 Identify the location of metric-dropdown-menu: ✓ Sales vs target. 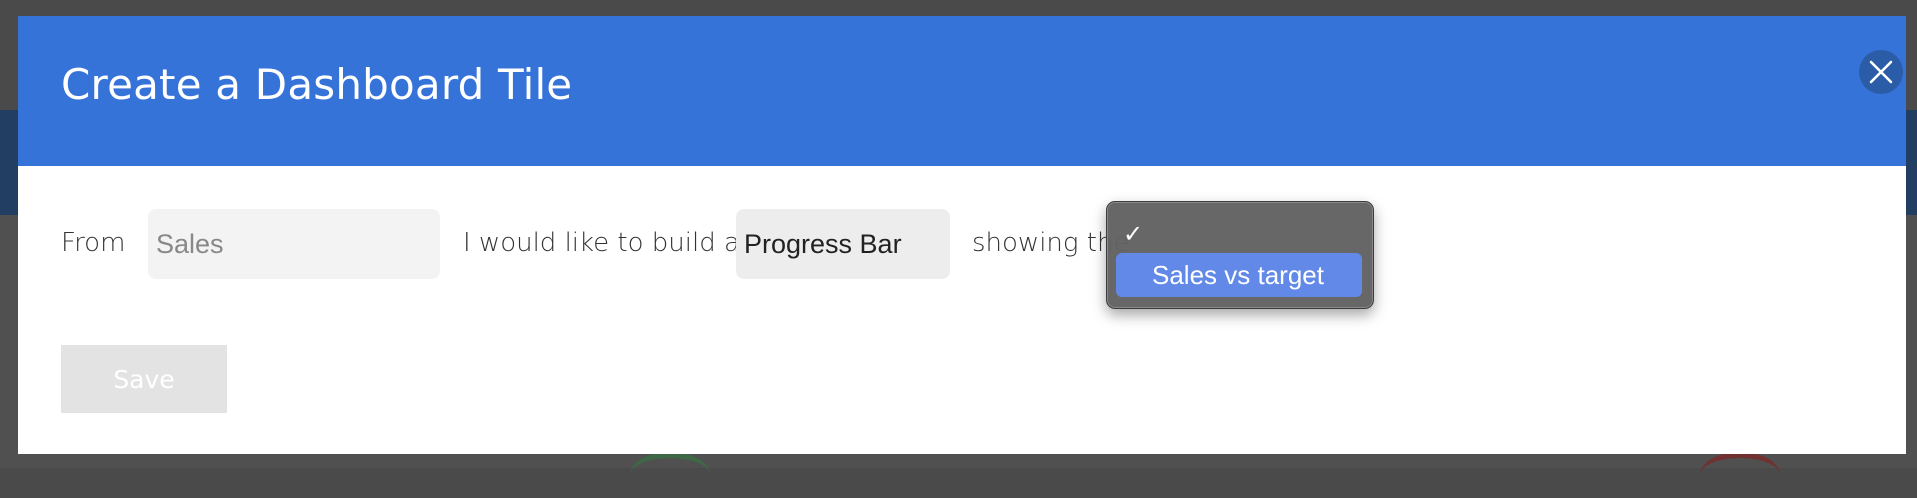
(1240, 255).